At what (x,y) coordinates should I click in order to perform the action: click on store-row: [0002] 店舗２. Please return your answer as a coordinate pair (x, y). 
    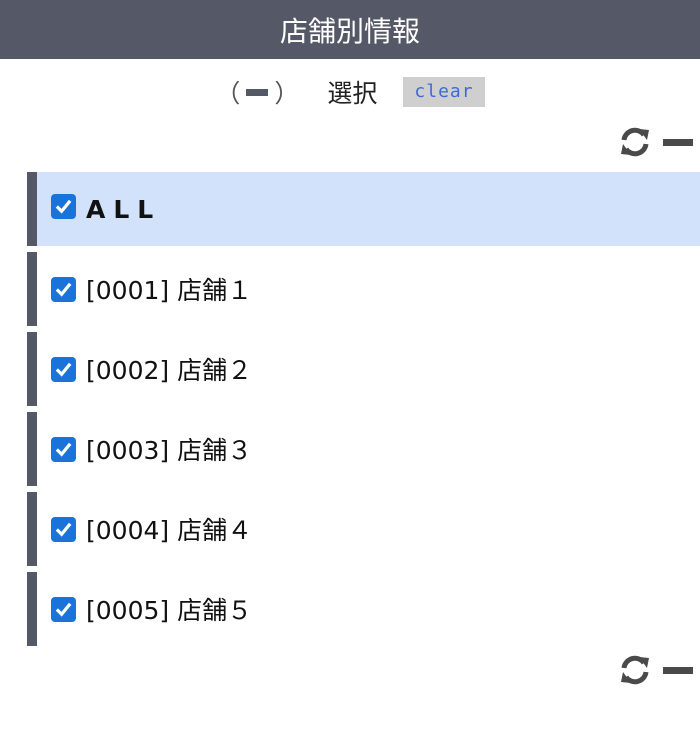
    Looking at the image, I should click on (363, 369).